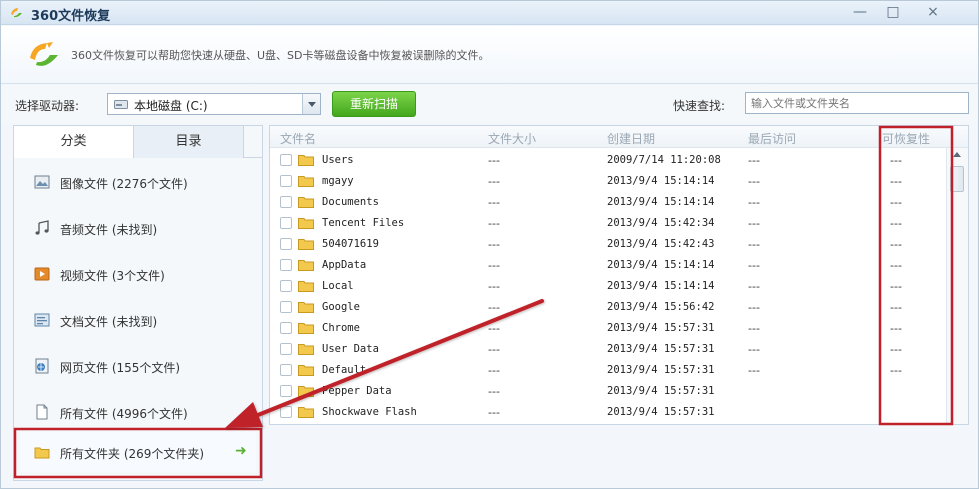 The width and height of the screenshot is (979, 489). What do you see at coordinates (374, 104) in the screenshot?
I see `rescan-button: 重新扫描` at bounding box center [374, 104].